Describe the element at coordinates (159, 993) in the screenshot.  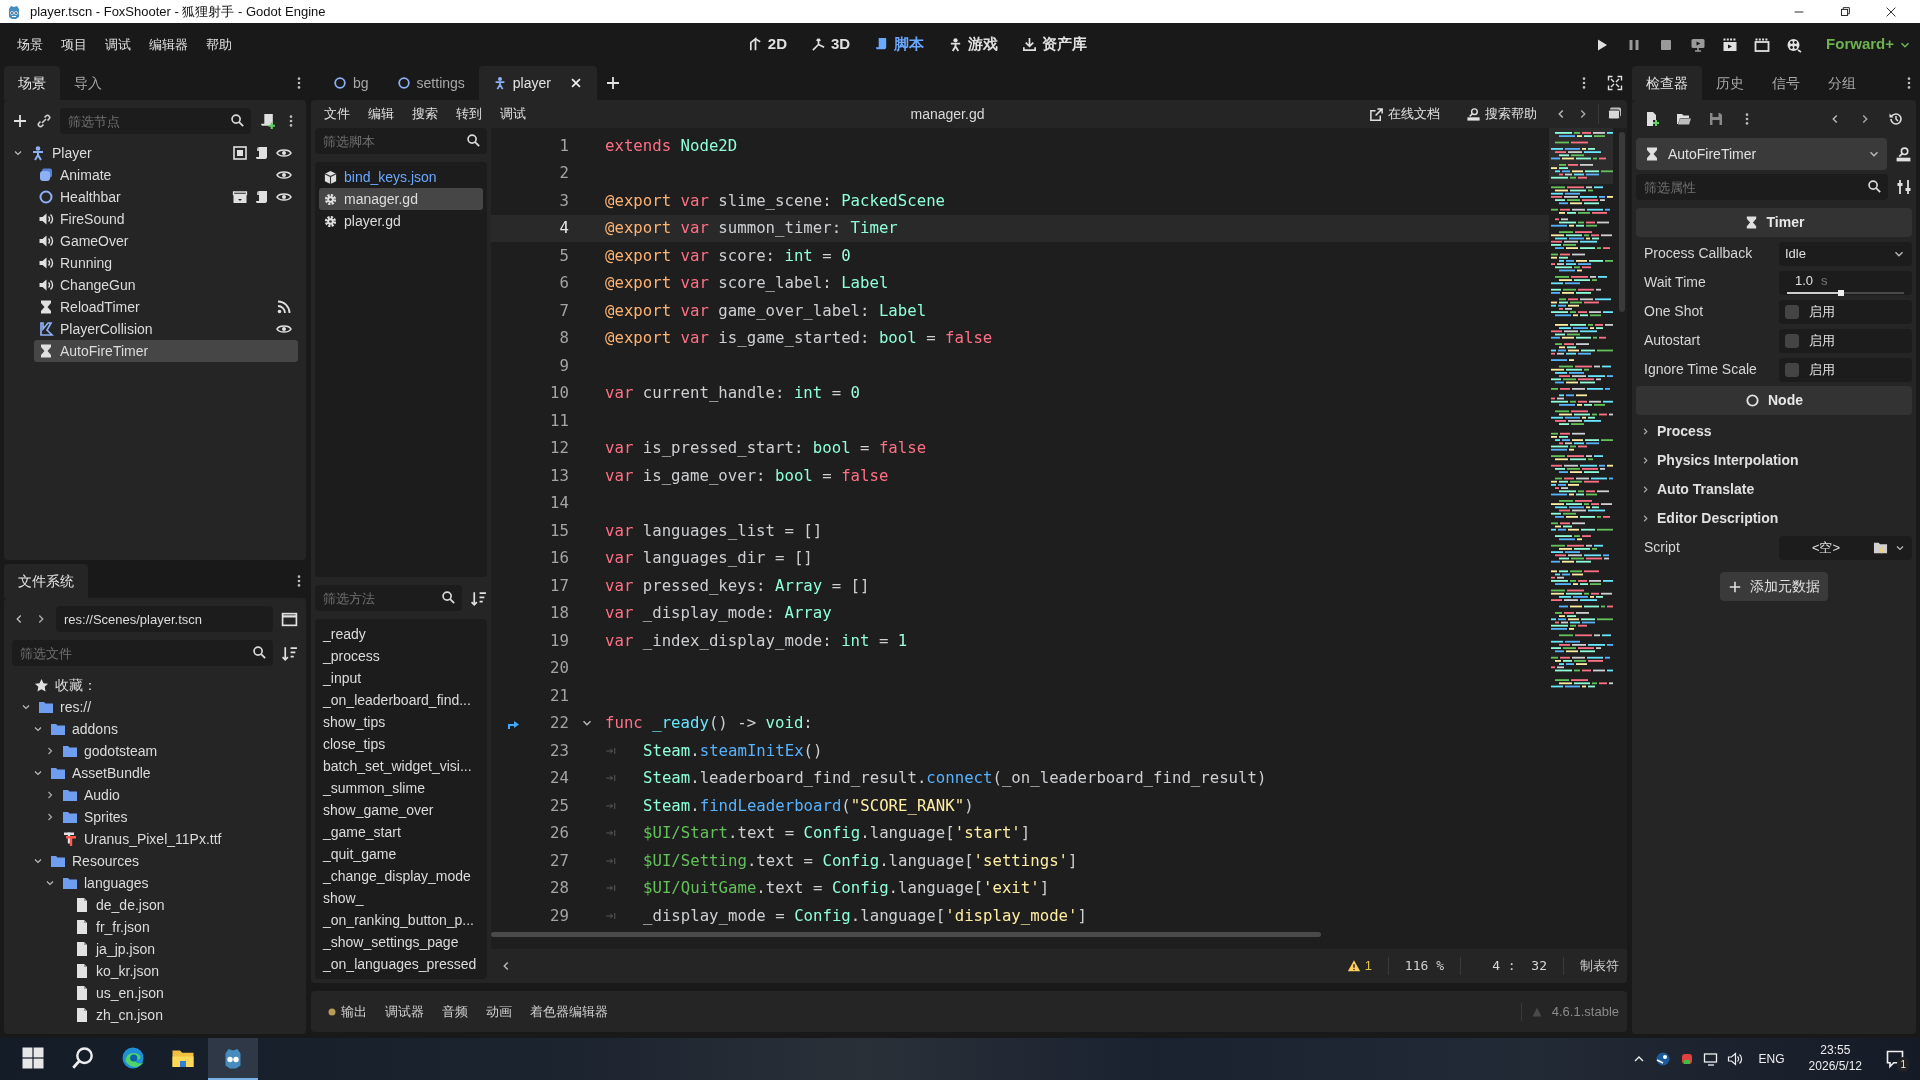
I see `file-item: us_en.json` at that location.